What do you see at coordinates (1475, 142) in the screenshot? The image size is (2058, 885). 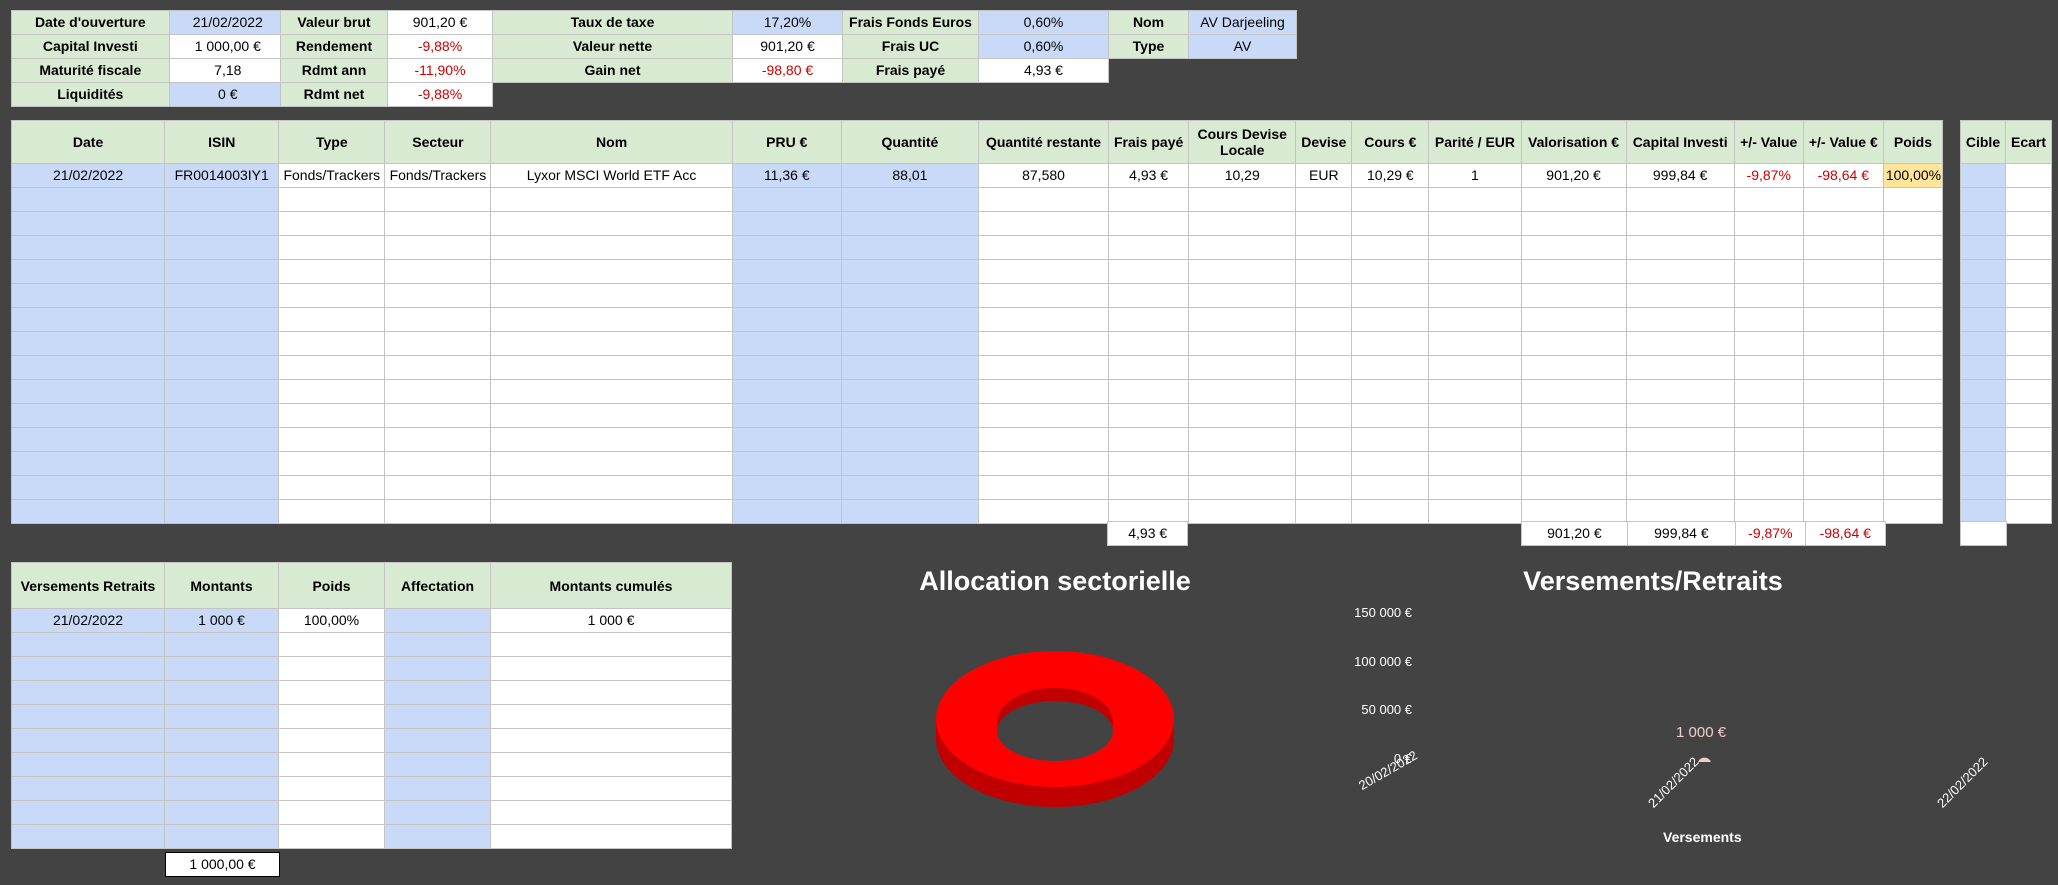 I see `col-header-parit-eur: Parité / EUR` at bounding box center [1475, 142].